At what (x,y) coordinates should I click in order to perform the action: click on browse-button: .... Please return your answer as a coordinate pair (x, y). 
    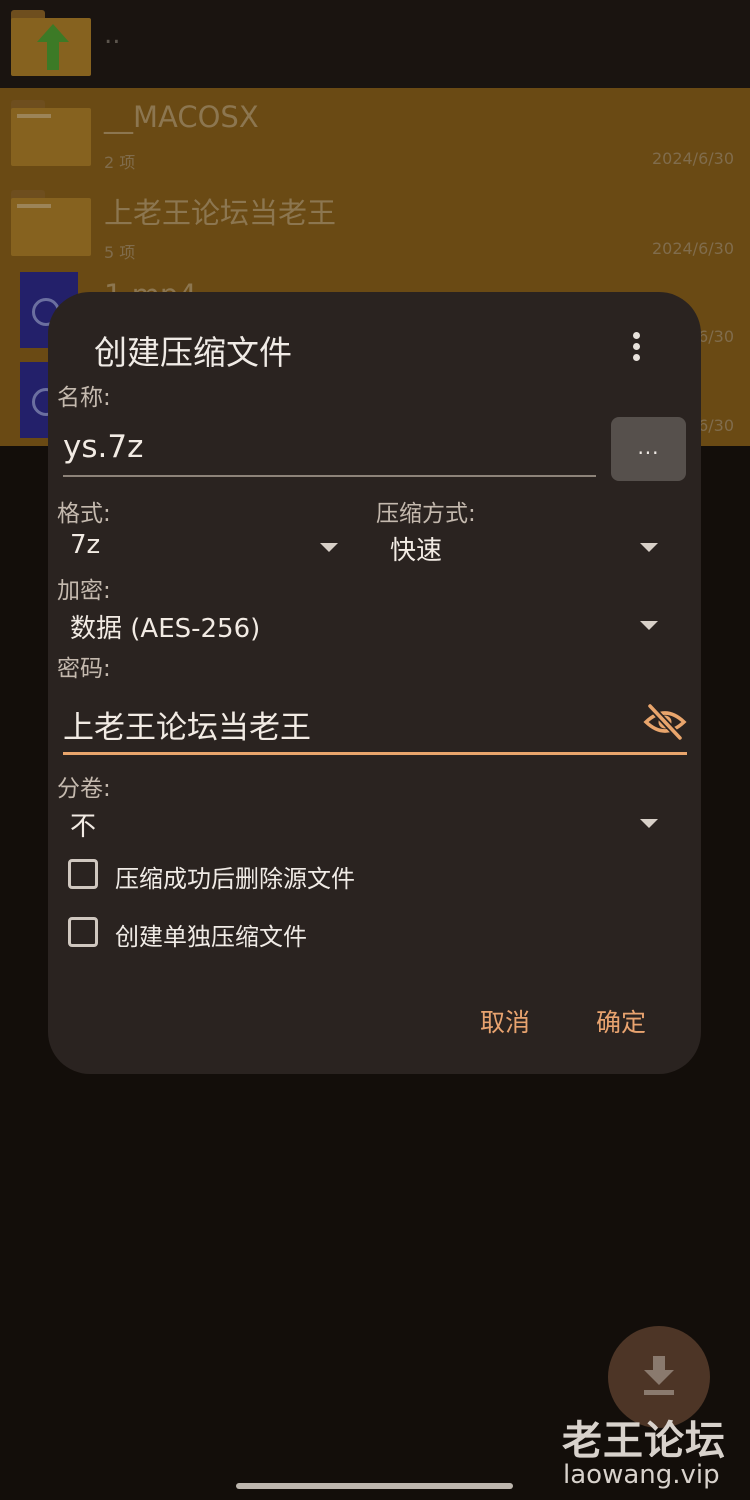
    Looking at the image, I should click on (648, 449).